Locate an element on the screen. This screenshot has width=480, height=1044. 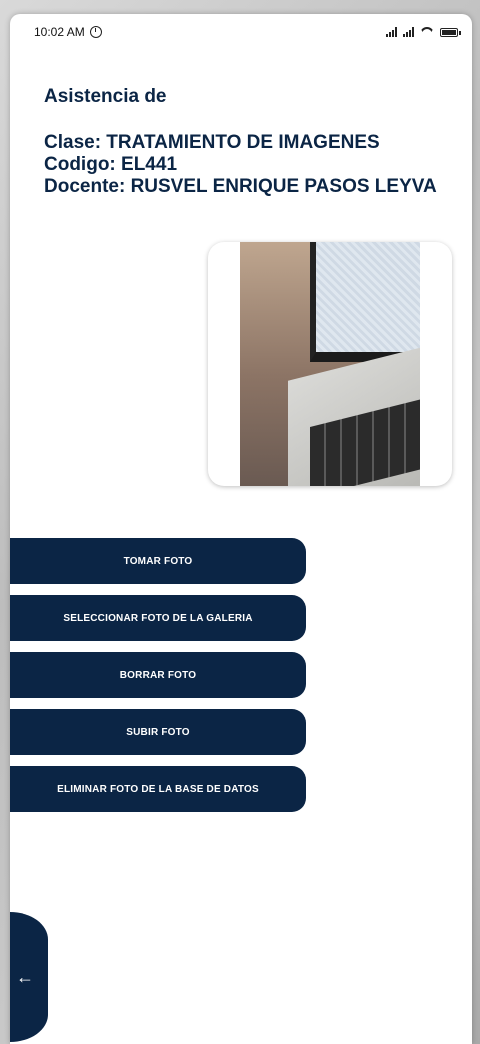
teacher-name: Docente: RUSVEL ENRIQUE PASOS LEYVA is located at coordinates (240, 186).